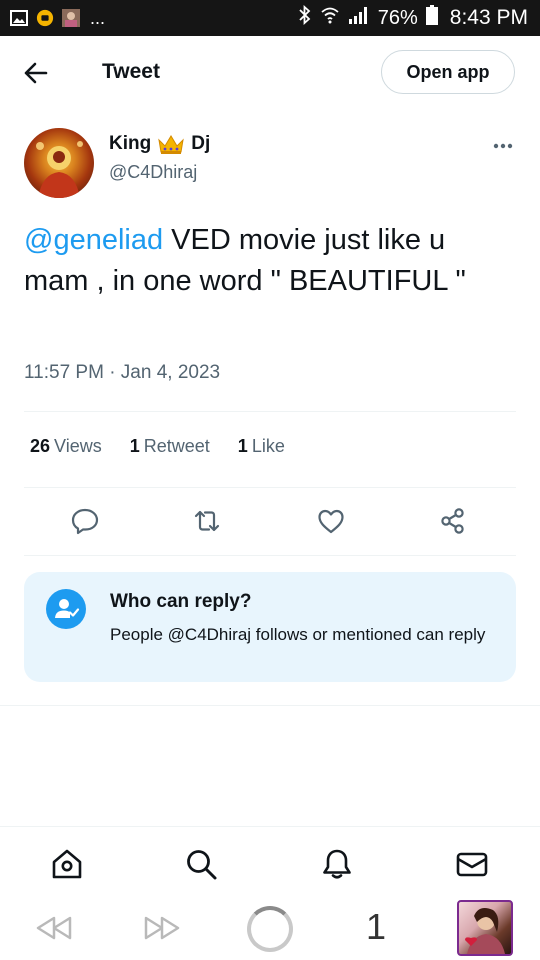  Describe the element at coordinates (19, 18) in the screenshot. I see `gallery-notification-icon` at that location.